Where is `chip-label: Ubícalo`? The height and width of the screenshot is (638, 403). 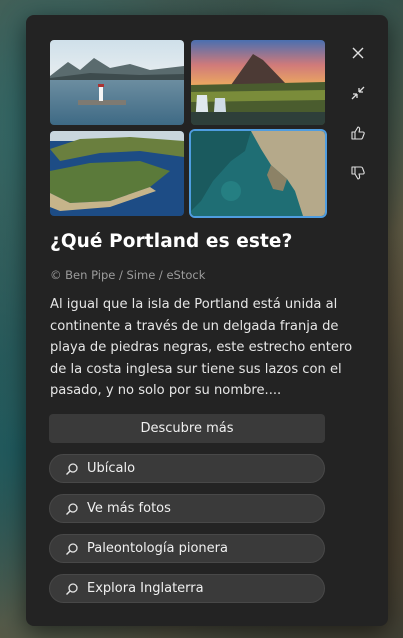 chip-label: Ubícalo is located at coordinates (111, 468).